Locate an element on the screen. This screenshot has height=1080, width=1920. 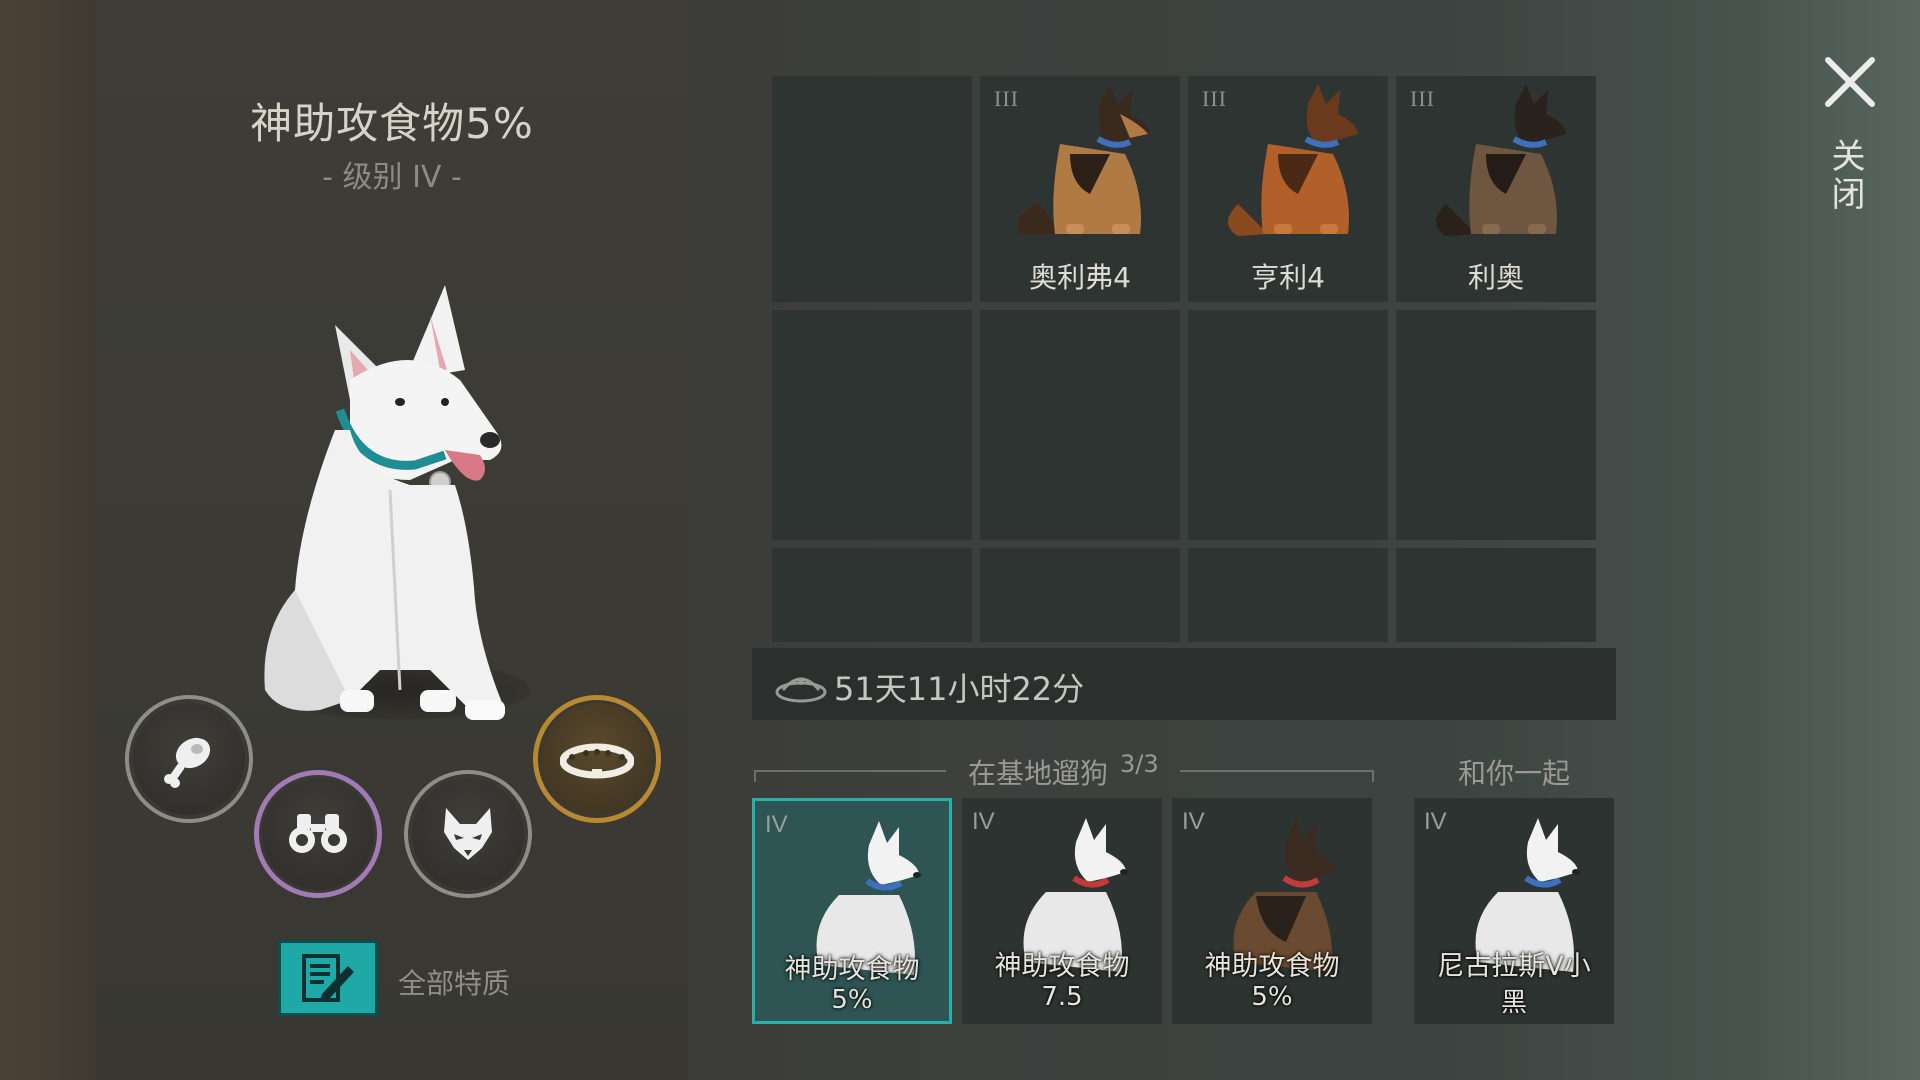
left-background is located at coordinates (48, 540).